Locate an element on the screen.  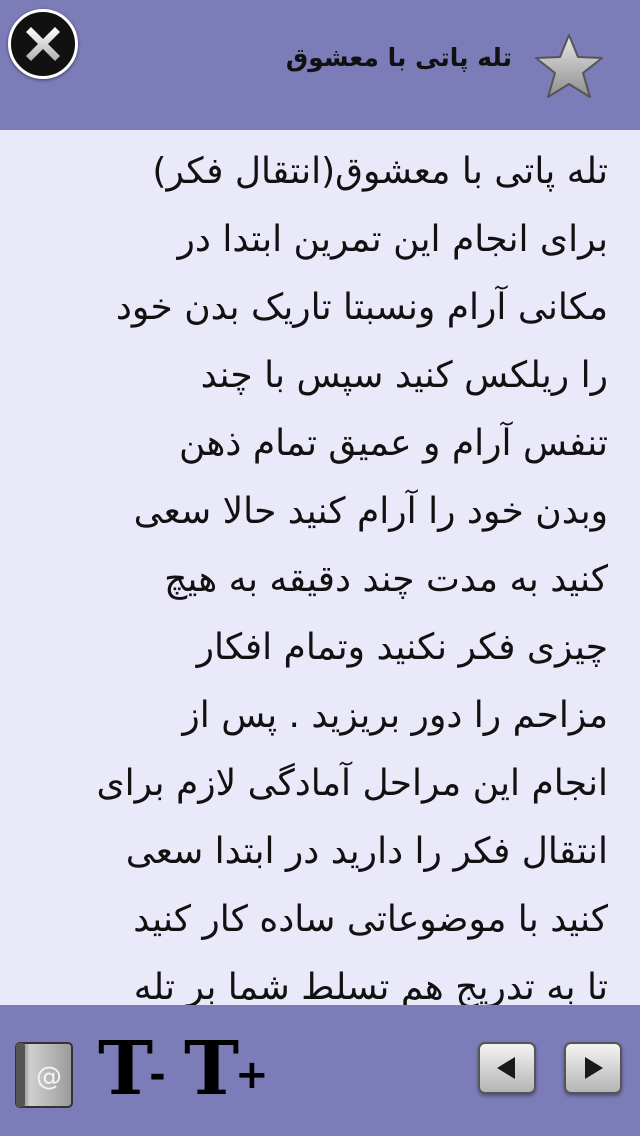
bottom-toolbar: @ T- T+ is located at coordinates (320, 1070).